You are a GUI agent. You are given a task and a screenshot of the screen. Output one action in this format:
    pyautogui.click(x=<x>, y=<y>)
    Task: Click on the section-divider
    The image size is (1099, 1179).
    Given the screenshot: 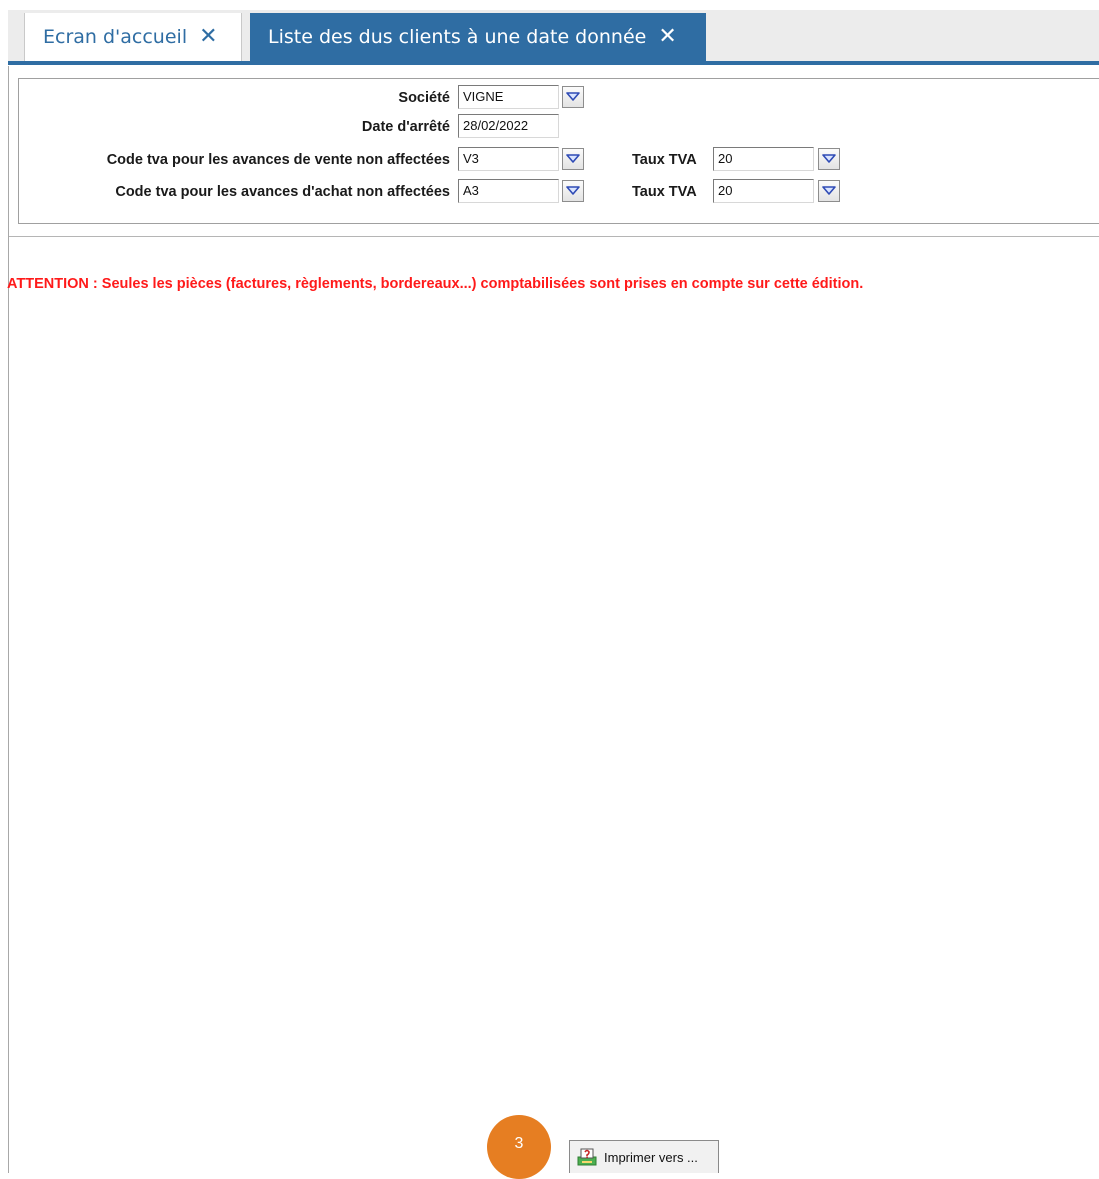 What is the action you would take?
    pyautogui.click(x=554, y=236)
    